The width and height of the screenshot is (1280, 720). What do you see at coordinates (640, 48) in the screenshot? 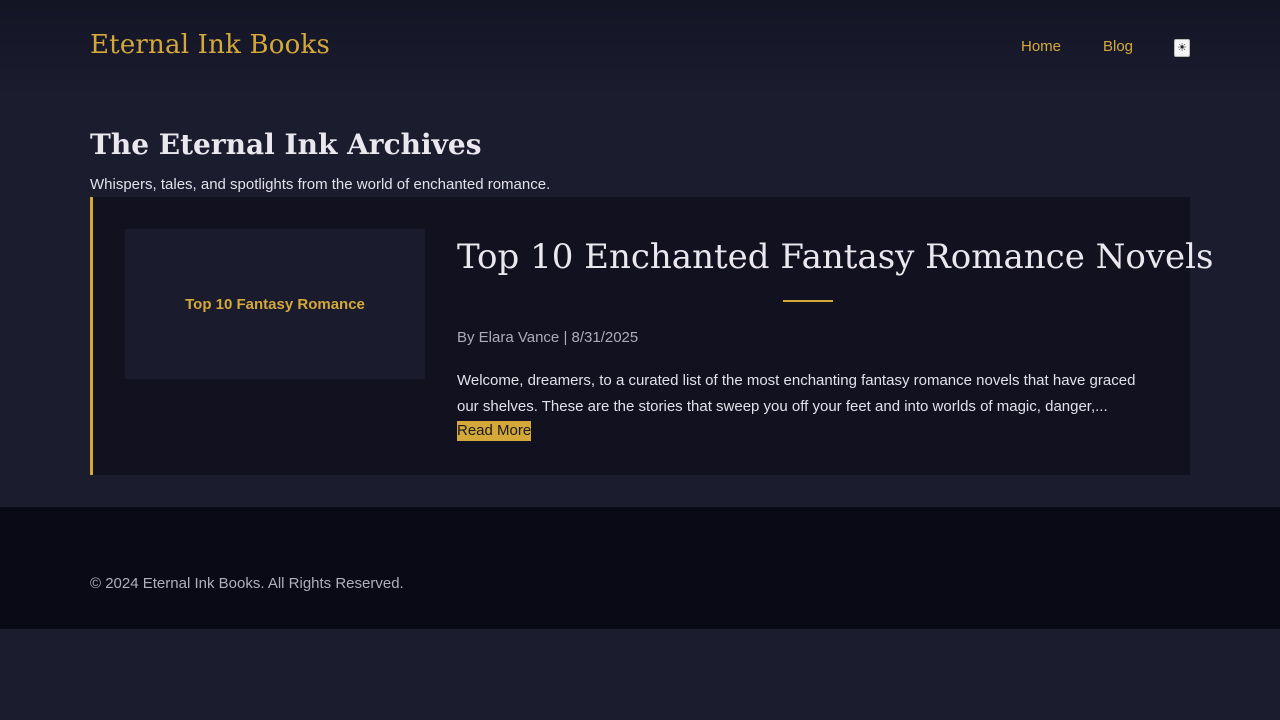
I see `site-header: Eternal Ink Books Home Blog ☀` at bounding box center [640, 48].